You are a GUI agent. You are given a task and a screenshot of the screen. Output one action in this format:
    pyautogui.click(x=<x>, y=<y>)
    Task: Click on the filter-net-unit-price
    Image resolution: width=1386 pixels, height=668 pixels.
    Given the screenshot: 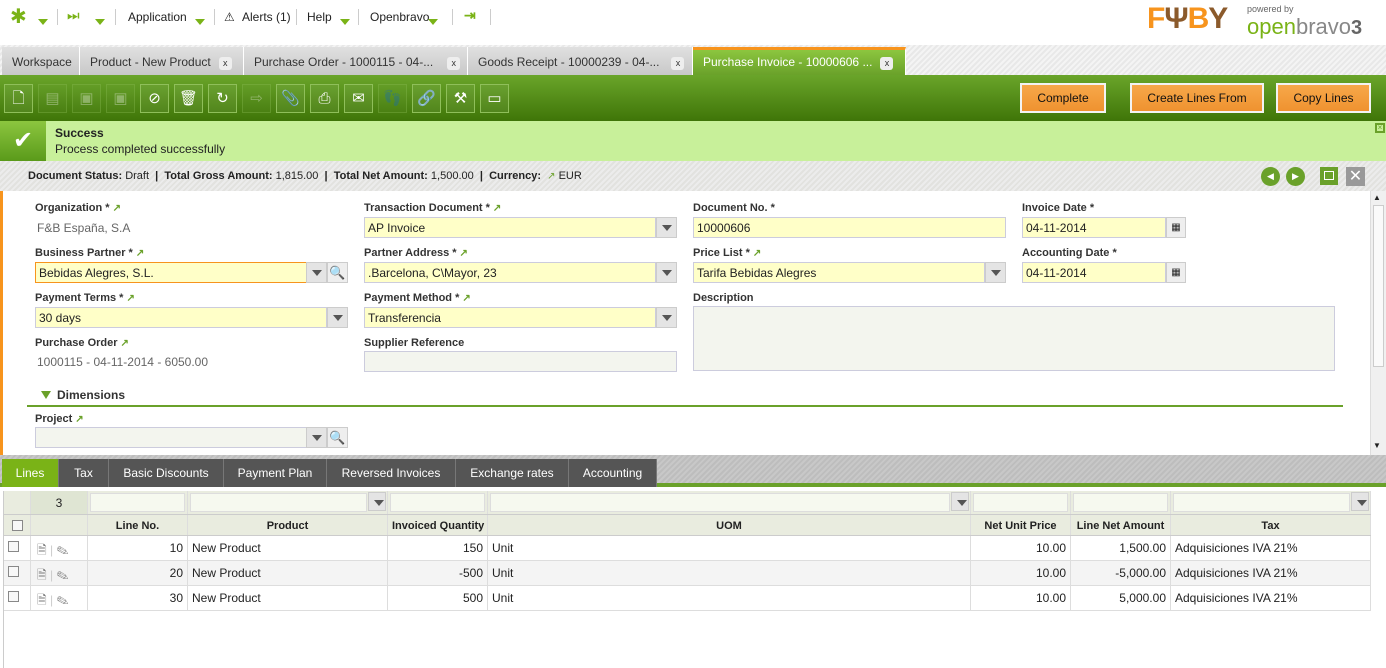 What is the action you would take?
    pyautogui.click(x=1020, y=502)
    